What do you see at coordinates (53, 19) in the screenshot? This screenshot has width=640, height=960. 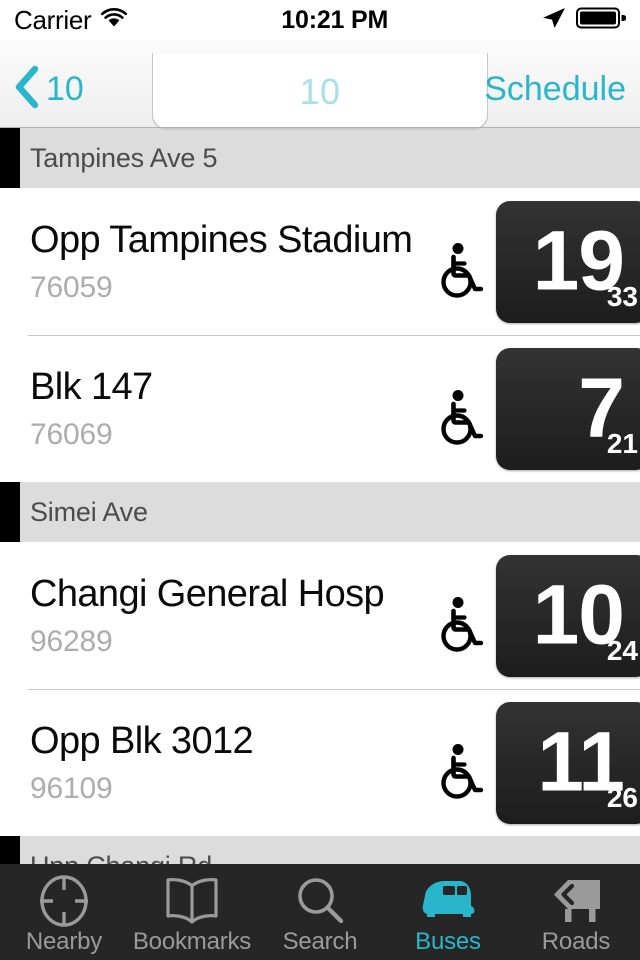 I see `carrier-label: Carrier` at bounding box center [53, 19].